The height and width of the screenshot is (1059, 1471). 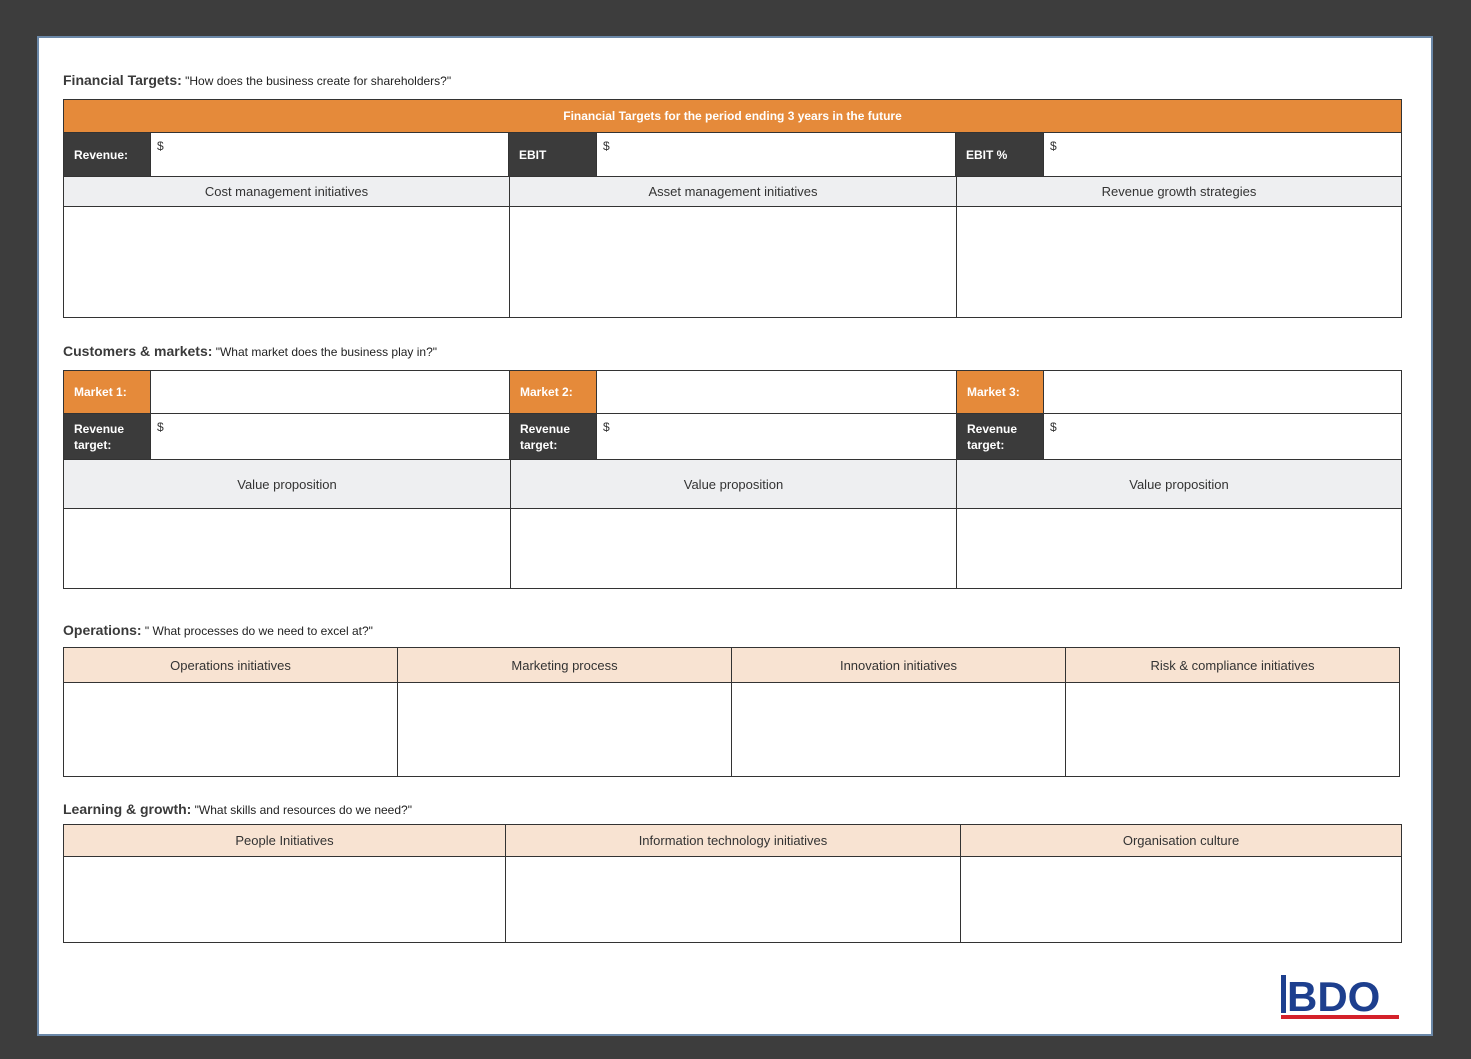 I want to click on ebit-label: EBIT, so click(x=552, y=154).